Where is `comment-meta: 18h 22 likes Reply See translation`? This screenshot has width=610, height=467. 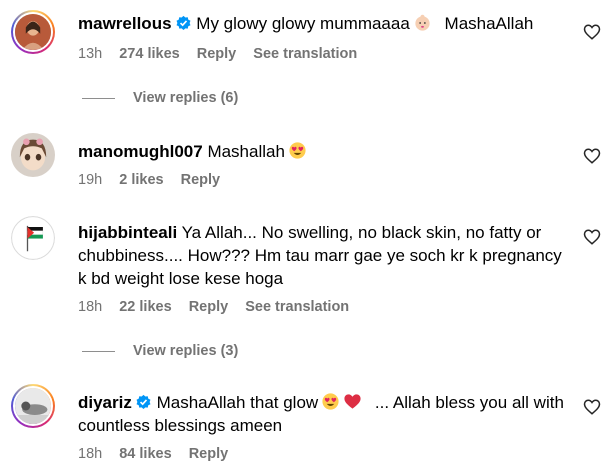 comment-meta: 18h 22 likes Reply See translation is located at coordinates (220, 307).